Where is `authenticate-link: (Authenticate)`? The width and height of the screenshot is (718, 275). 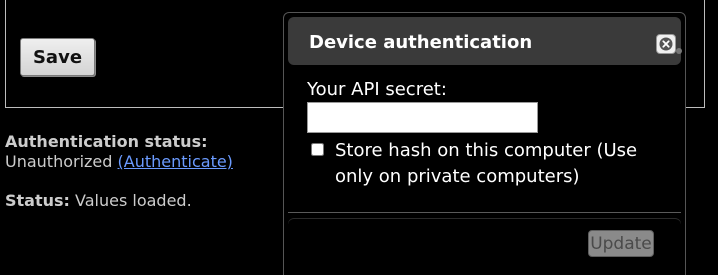 authenticate-link: (Authenticate) is located at coordinates (175, 161).